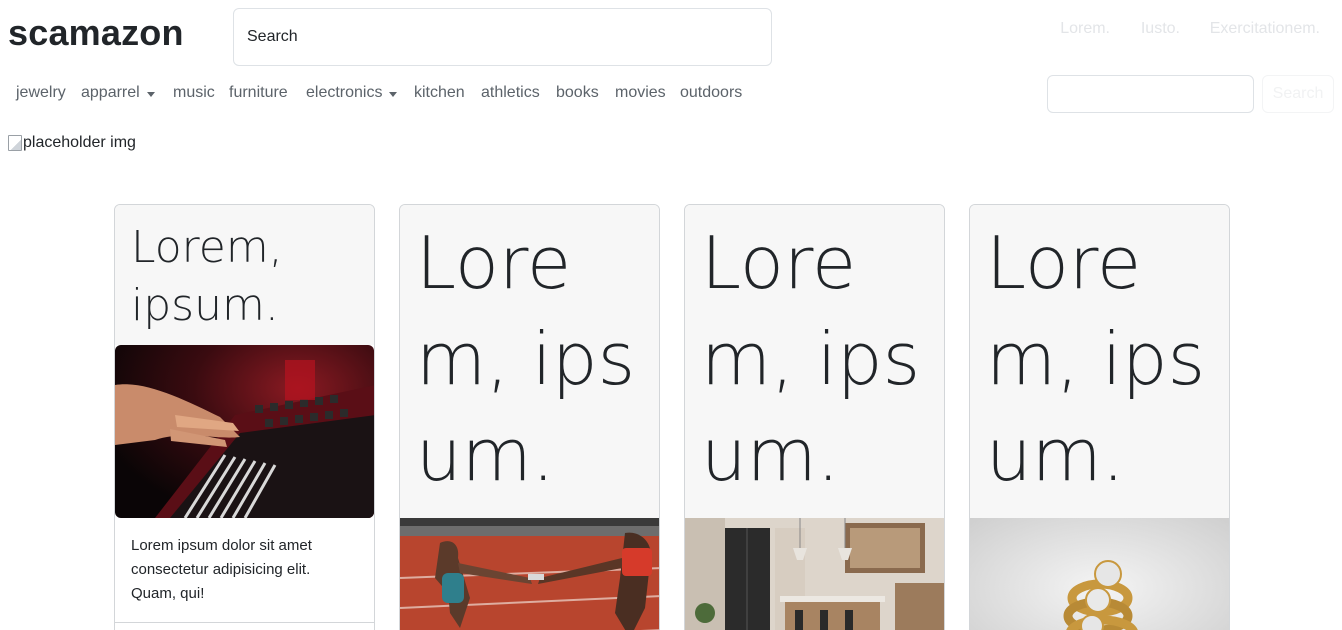 The height and width of the screenshot is (630, 1342). I want to click on nav-item-label: jewelry, so click(41, 92).